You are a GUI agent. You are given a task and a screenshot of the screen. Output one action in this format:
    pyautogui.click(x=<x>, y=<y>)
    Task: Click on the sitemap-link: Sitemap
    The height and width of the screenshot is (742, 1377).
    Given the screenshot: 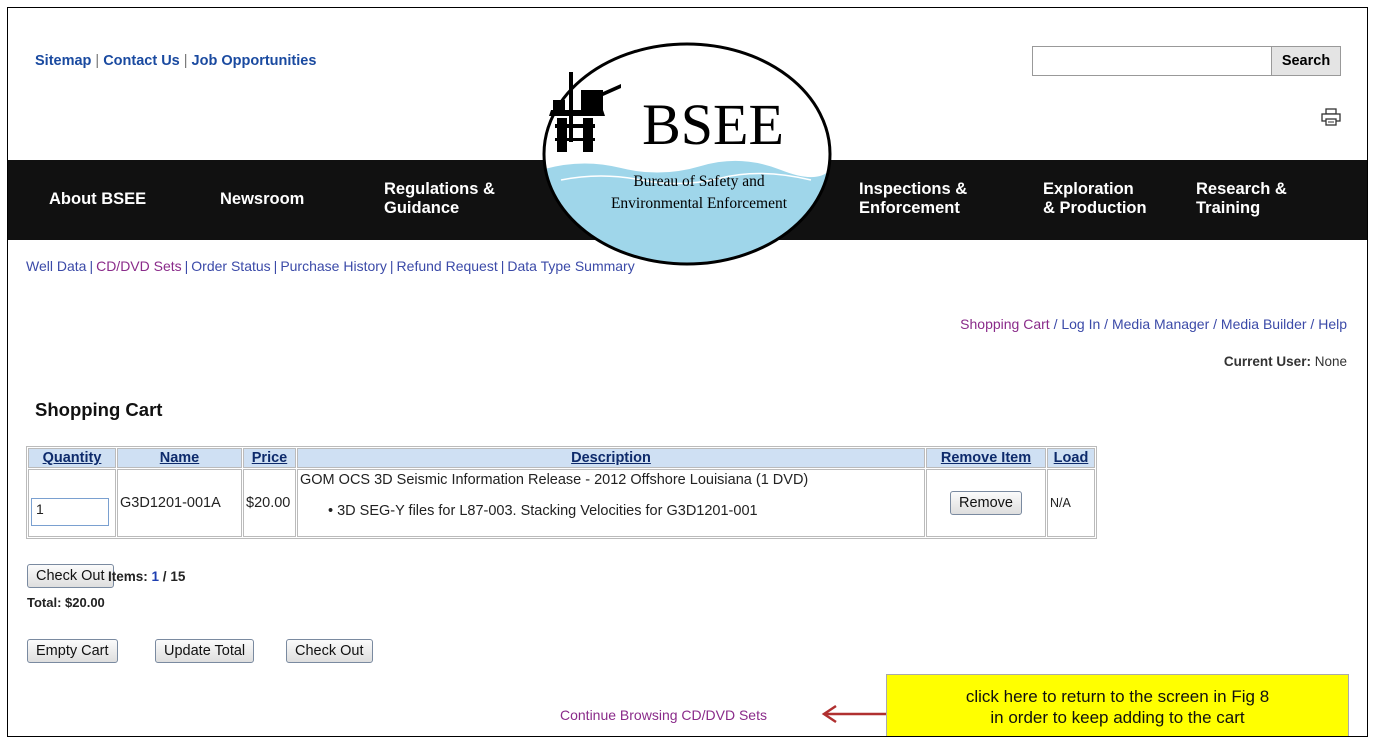 What is the action you would take?
    pyautogui.click(x=63, y=61)
    